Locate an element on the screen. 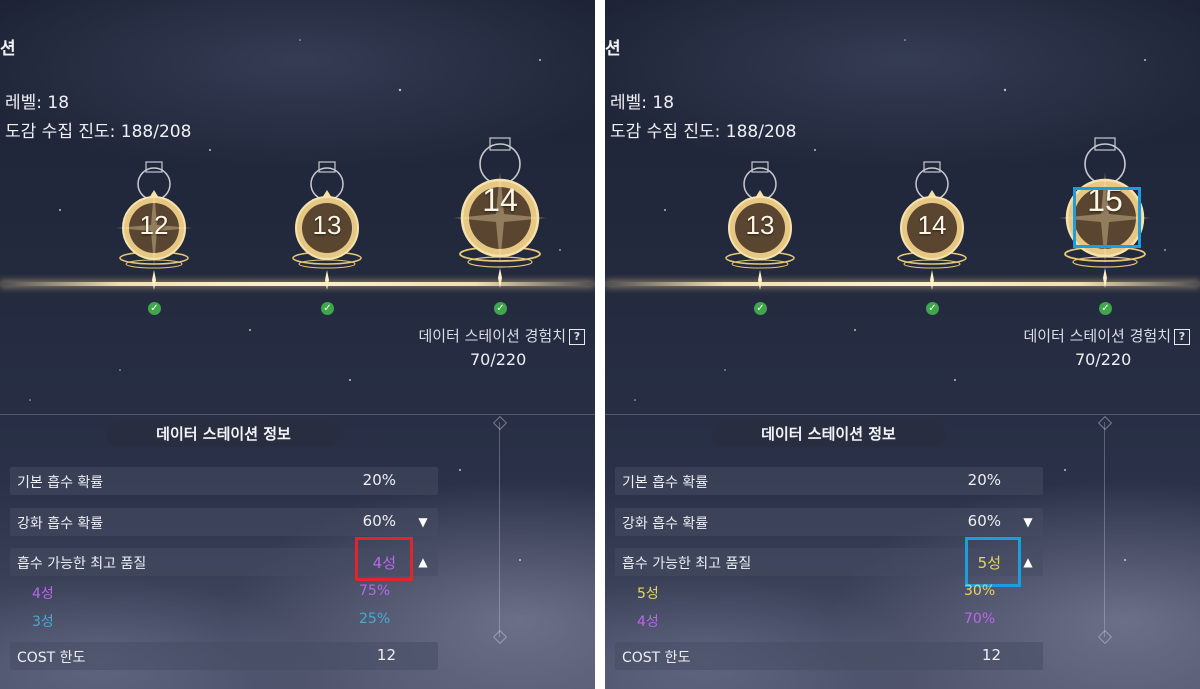 The image size is (1200, 689). quality-sub-value: 75% is located at coordinates (375, 591).